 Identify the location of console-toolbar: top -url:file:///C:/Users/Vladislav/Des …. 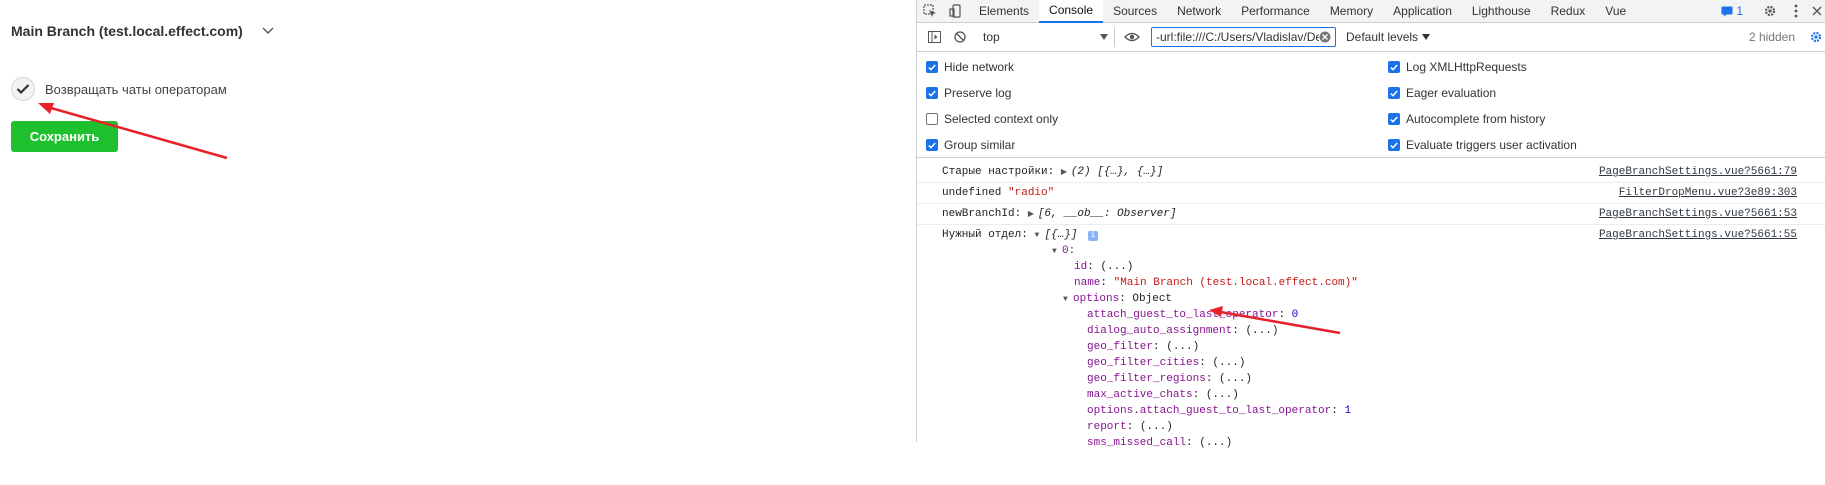
(1371, 37).